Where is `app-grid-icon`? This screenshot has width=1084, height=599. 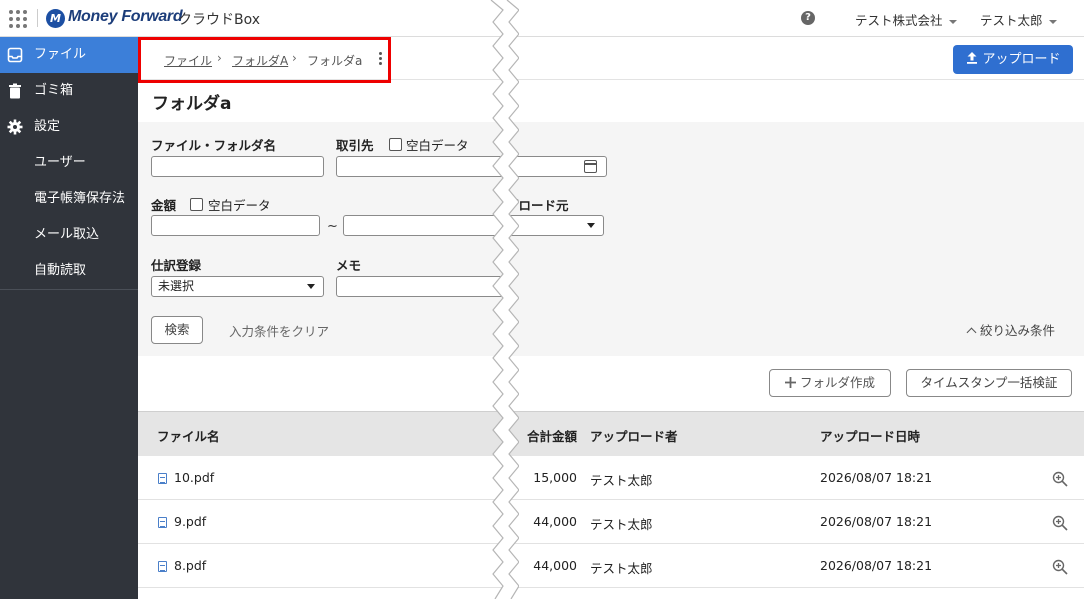
app-grid-icon is located at coordinates (18, 19).